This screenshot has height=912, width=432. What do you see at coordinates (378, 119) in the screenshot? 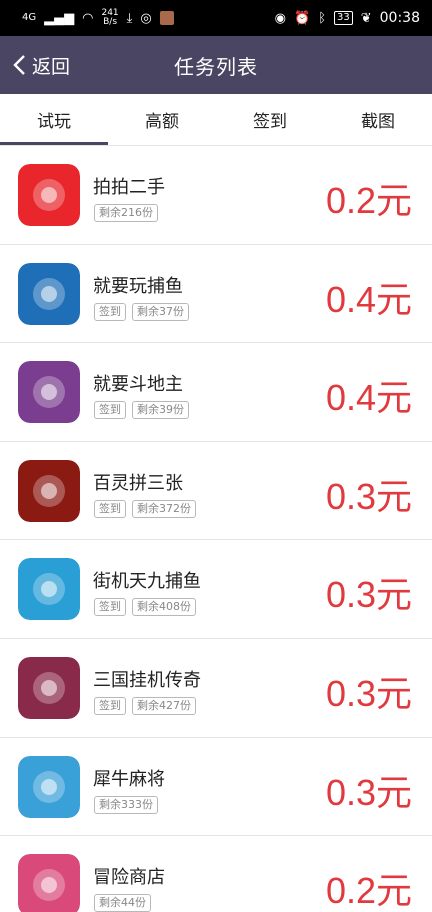
I see `tab-screenshot: 截图` at bounding box center [378, 119].